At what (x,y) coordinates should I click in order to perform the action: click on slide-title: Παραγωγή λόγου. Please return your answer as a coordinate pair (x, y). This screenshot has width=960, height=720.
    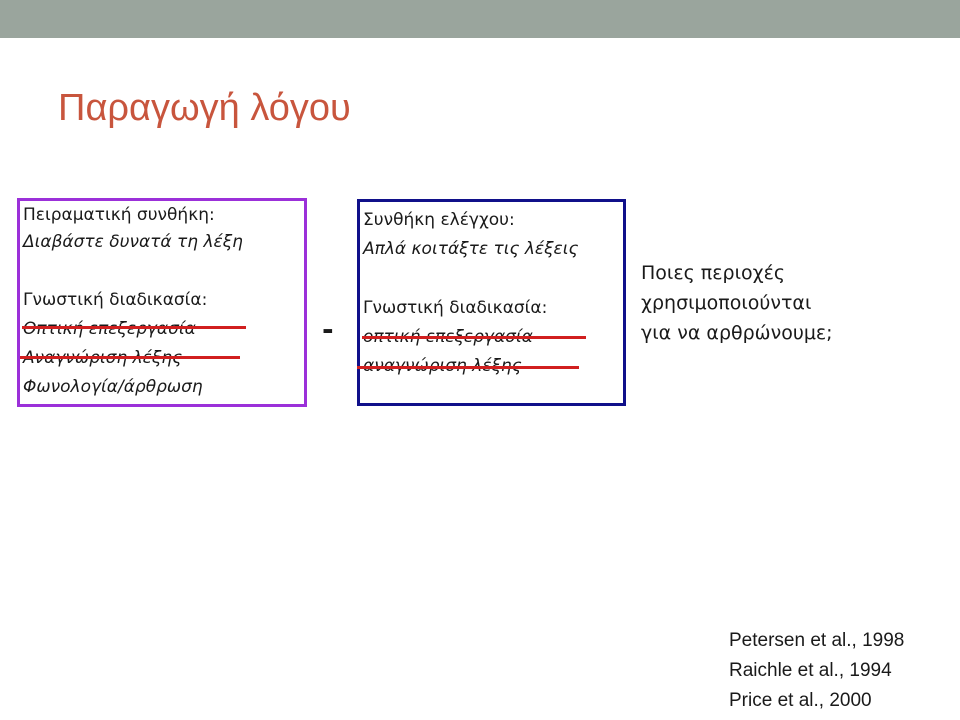
    Looking at the image, I should click on (204, 108).